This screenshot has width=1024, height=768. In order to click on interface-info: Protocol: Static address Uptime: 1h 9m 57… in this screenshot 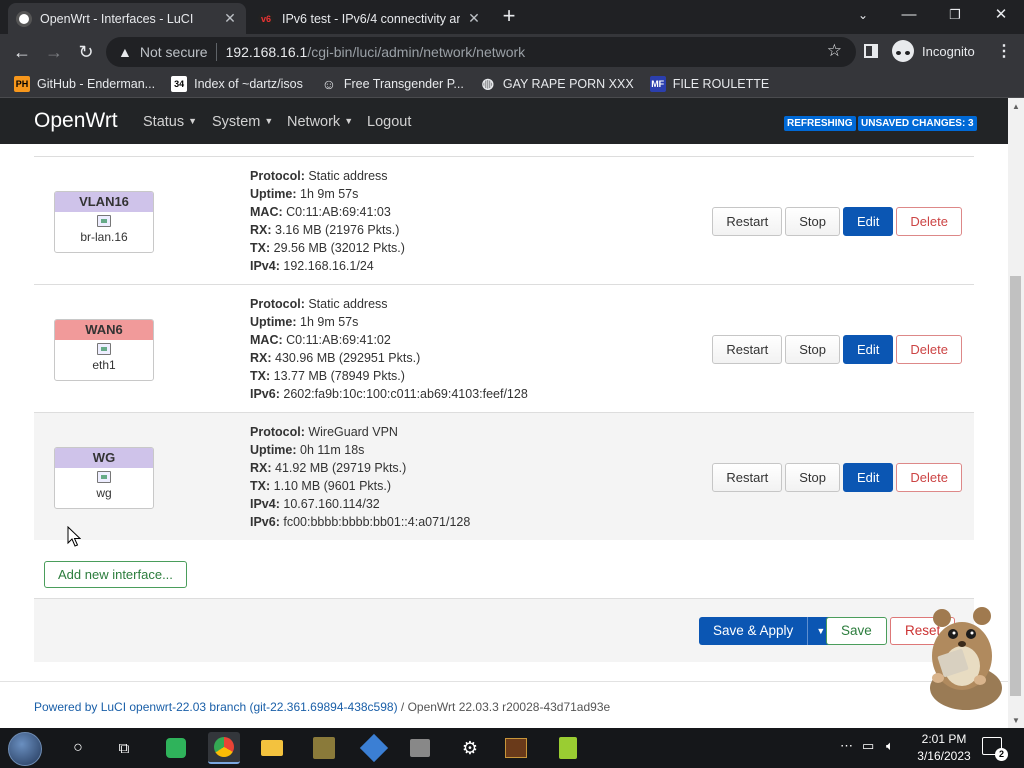, I will do `click(389, 349)`.